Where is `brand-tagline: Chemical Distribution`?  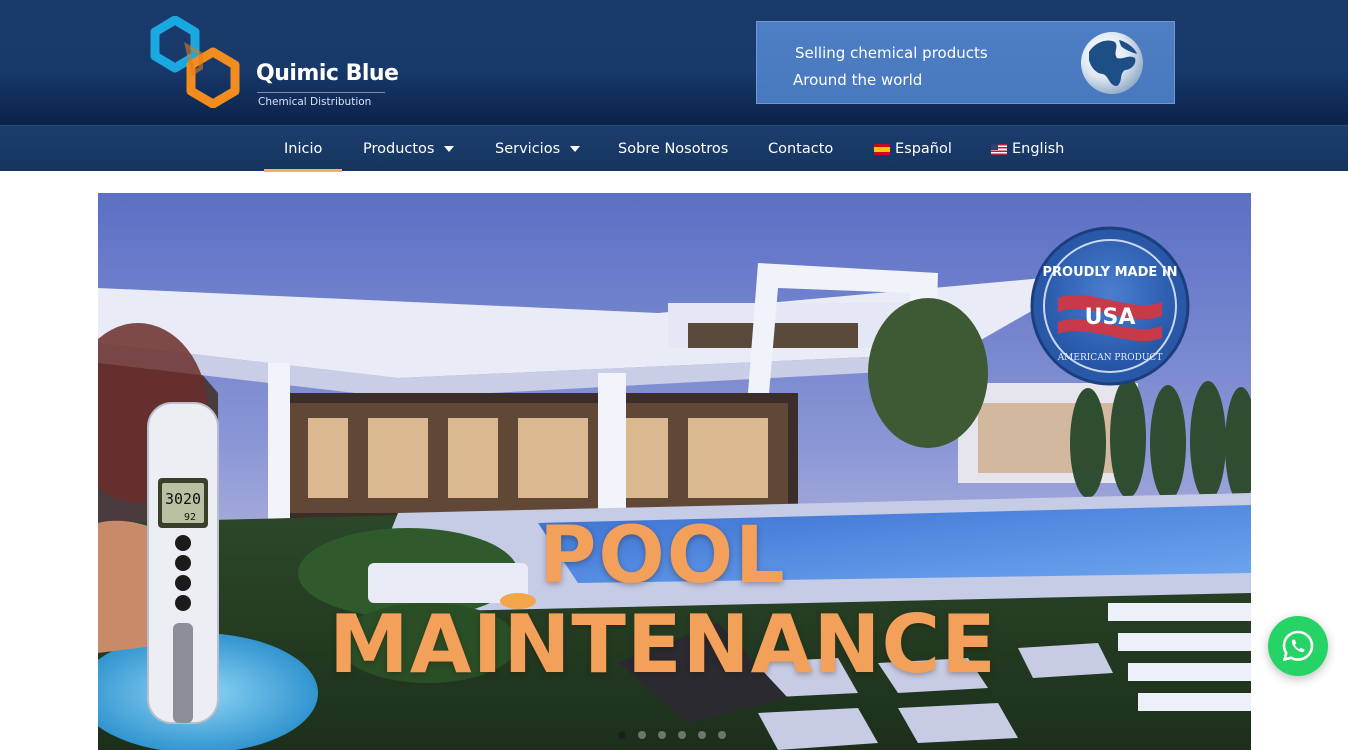
brand-tagline: Chemical Distribution is located at coordinates (315, 102).